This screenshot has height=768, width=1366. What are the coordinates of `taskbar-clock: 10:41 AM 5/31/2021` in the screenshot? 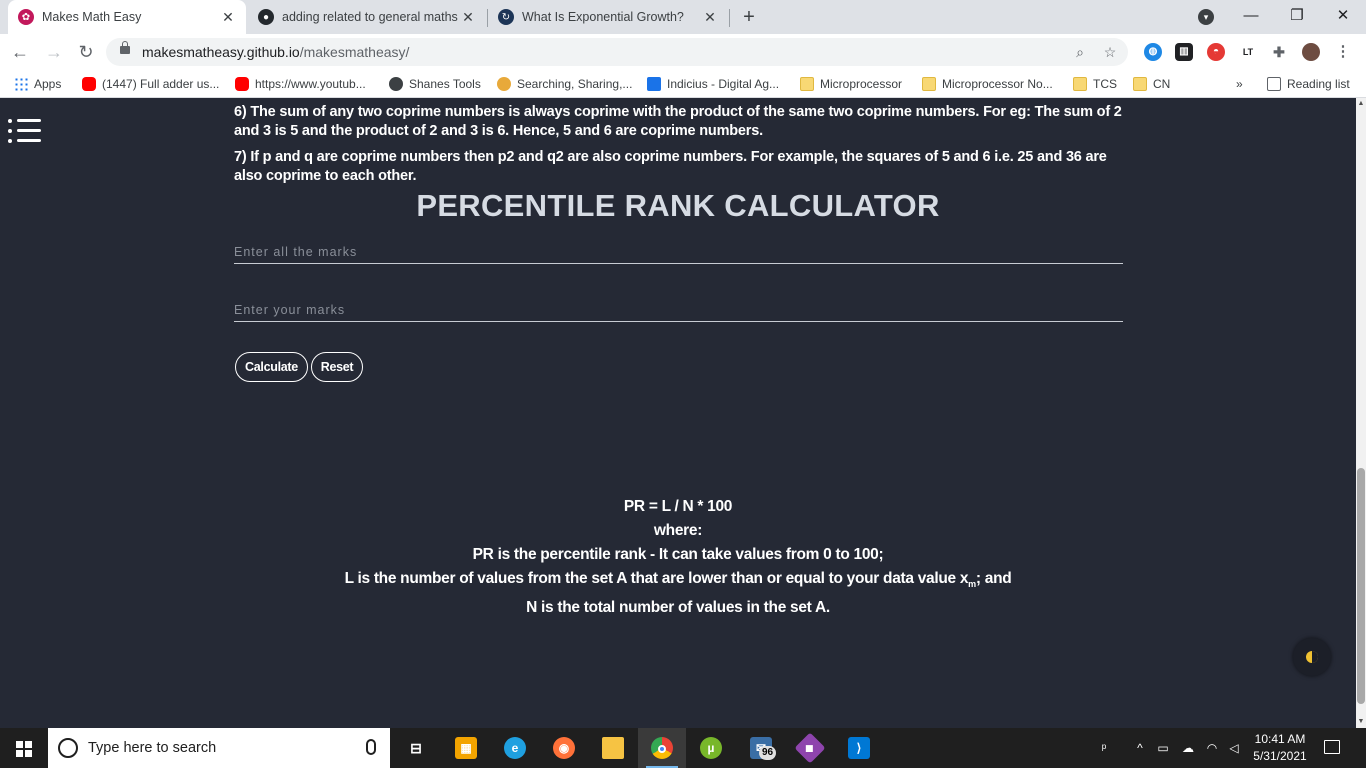 It's located at (1280, 748).